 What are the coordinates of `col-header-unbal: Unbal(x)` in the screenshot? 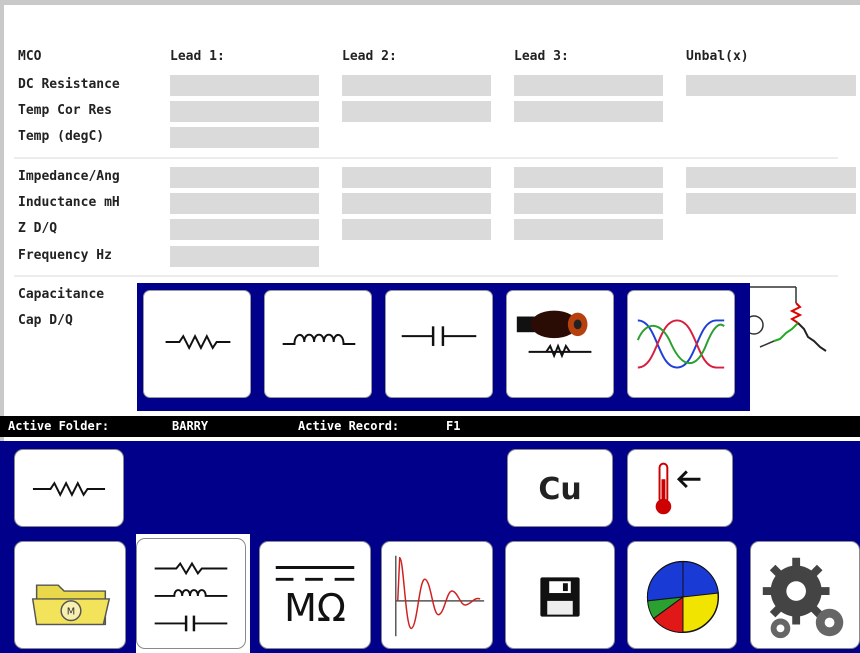 It's located at (717, 56).